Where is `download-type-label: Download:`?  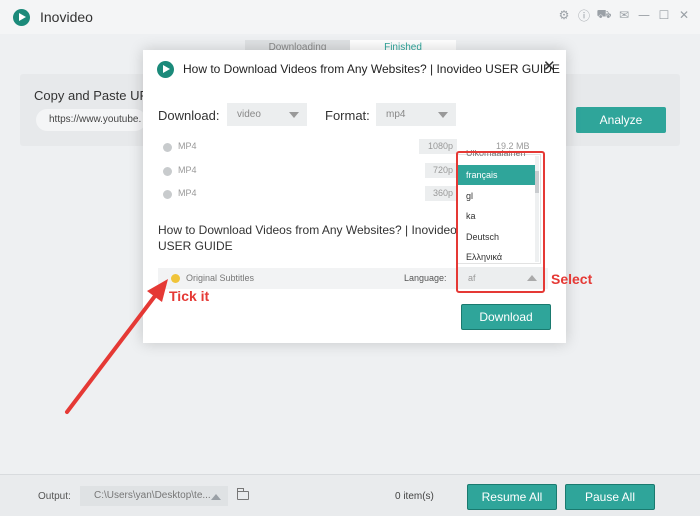
download-type-label: Download: is located at coordinates (189, 115).